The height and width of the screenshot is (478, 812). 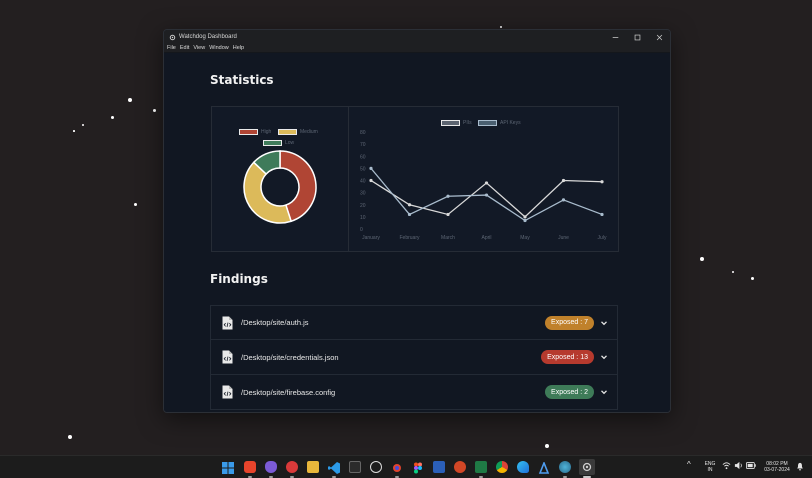 I want to click on exposure-badge: Exposed : 7, so click(x=569, y=322).